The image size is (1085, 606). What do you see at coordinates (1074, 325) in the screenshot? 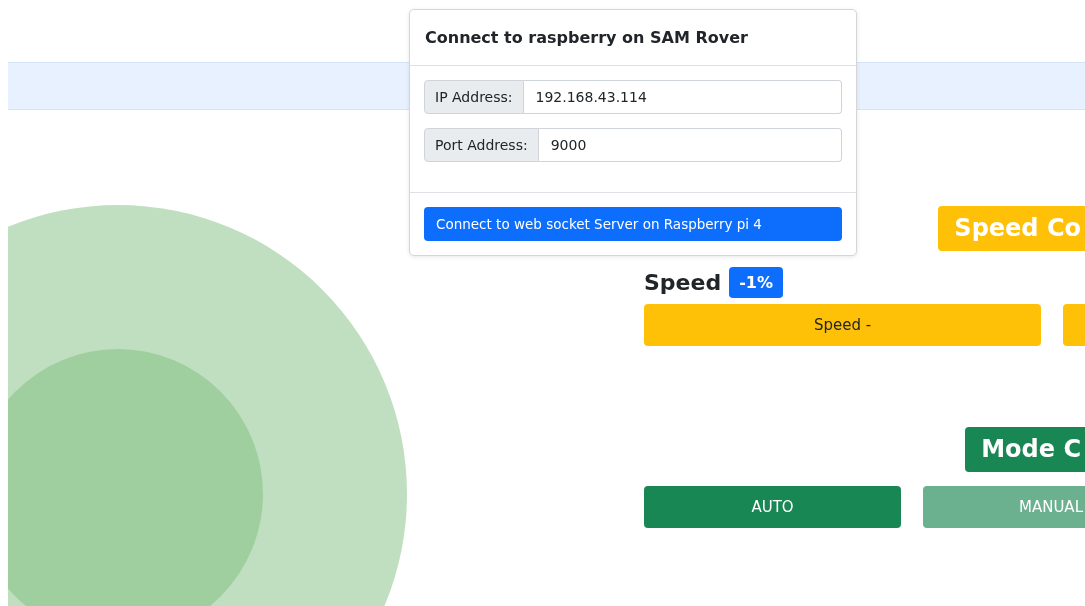
I see `speed-button` at bounding box center [1074, 325].